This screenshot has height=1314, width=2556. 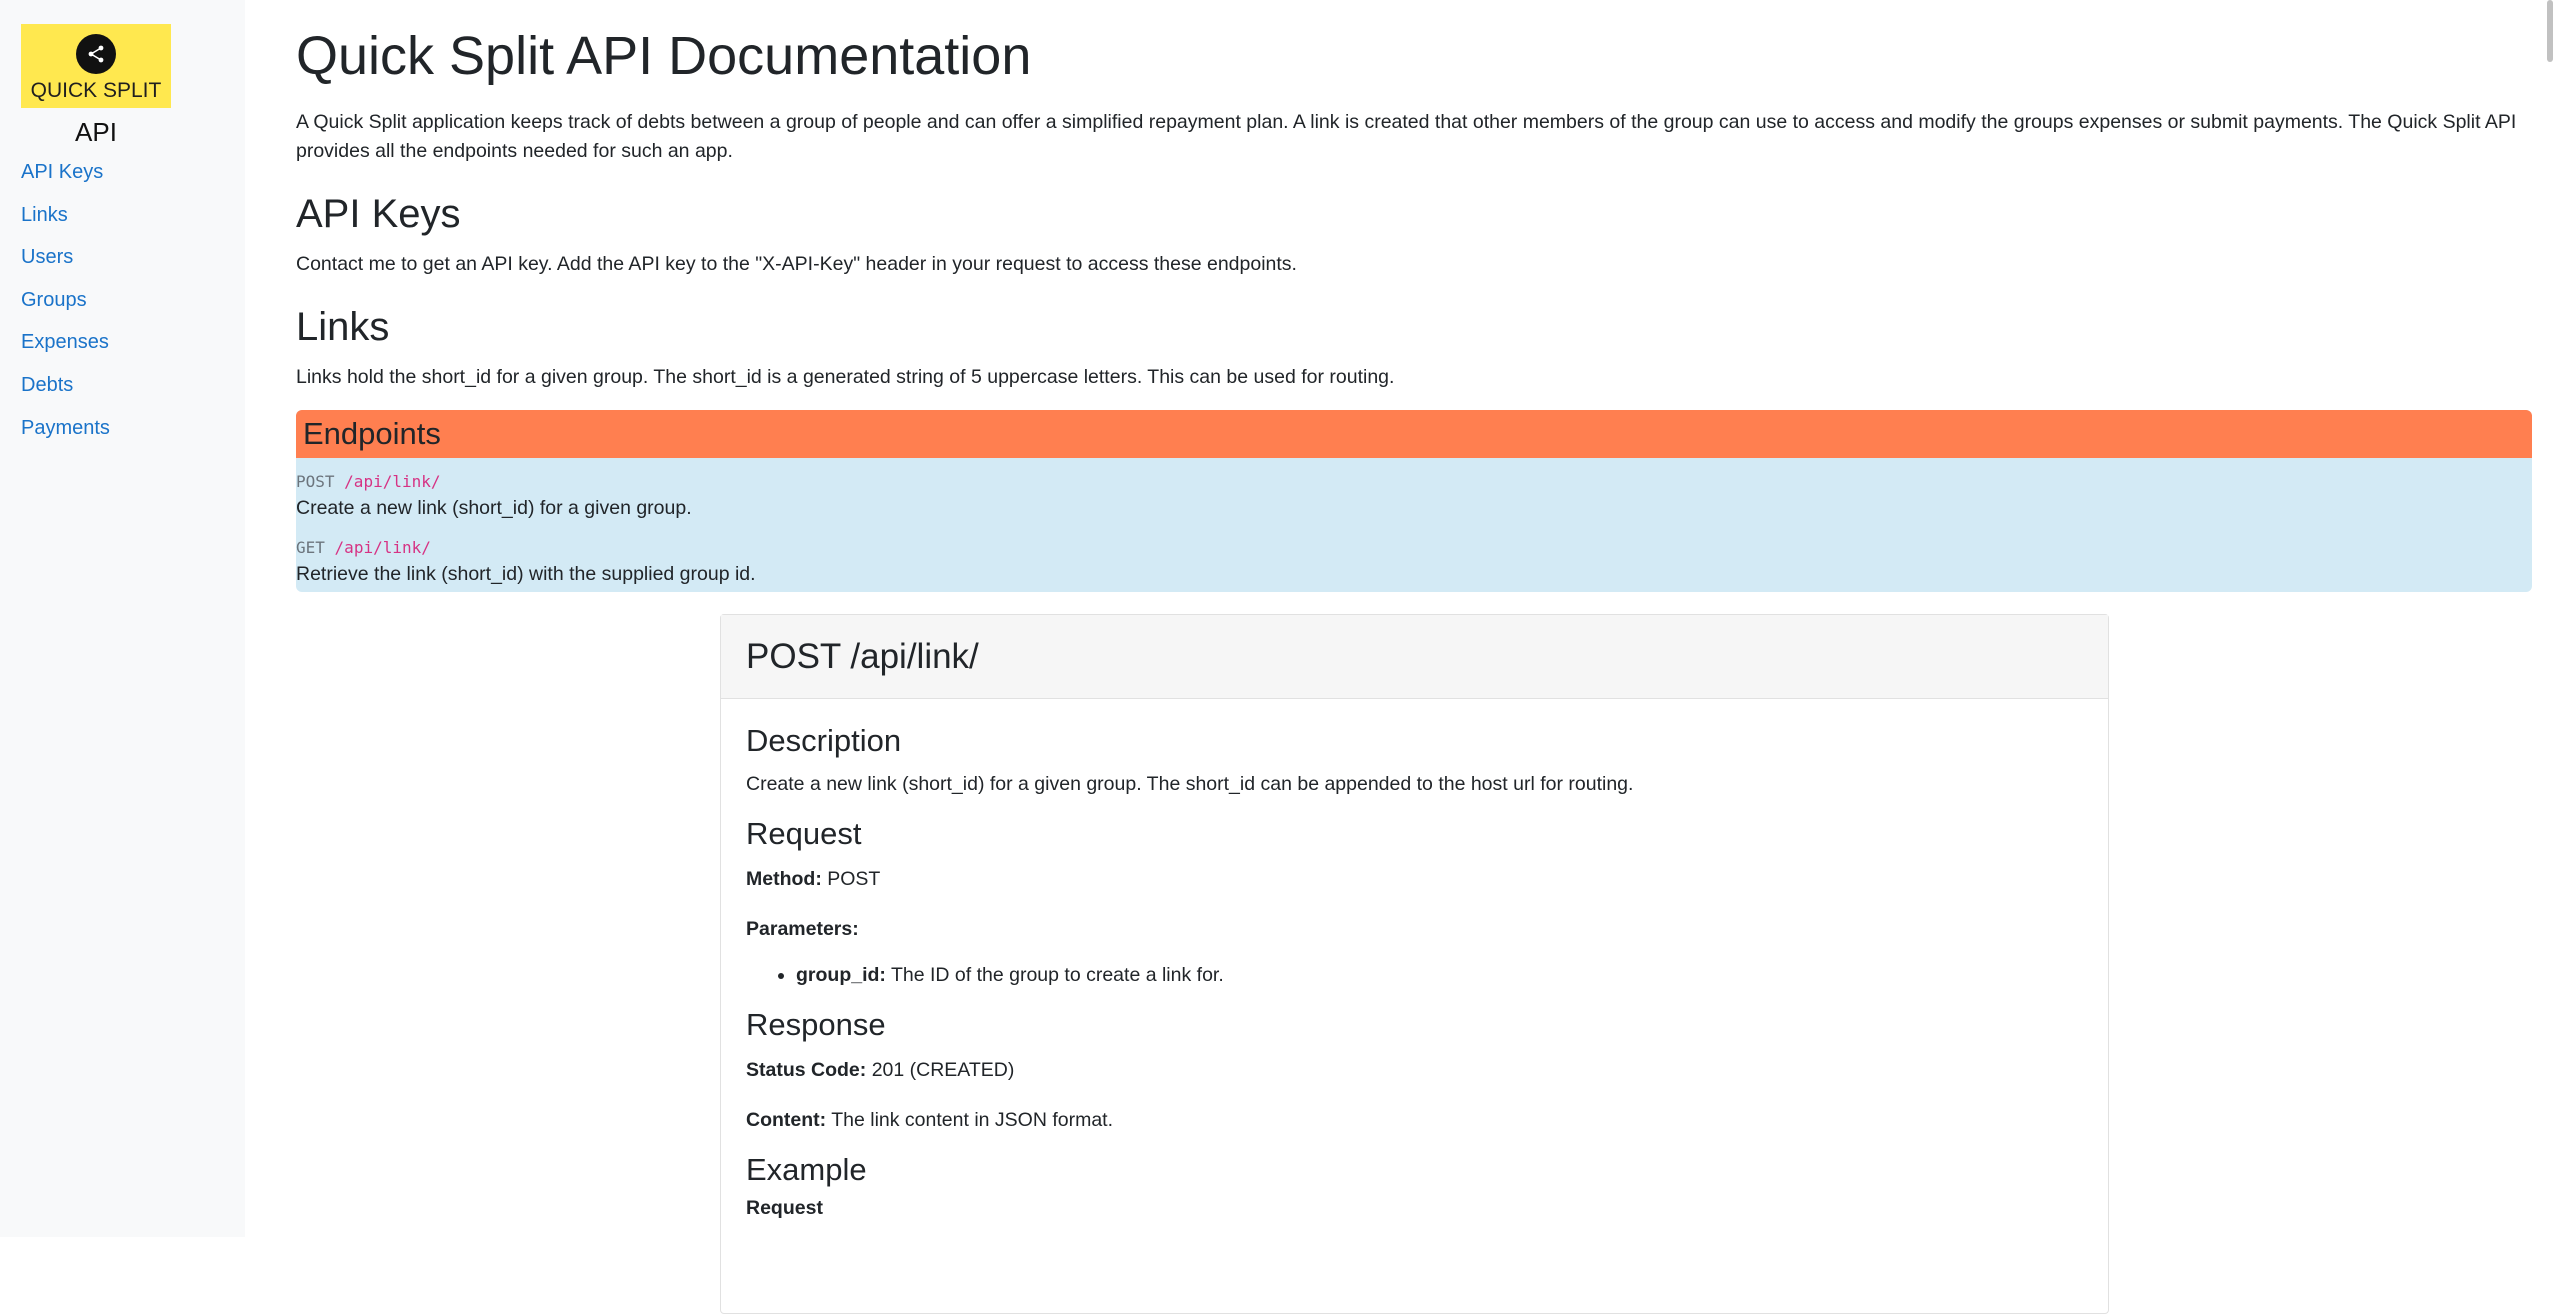 What do you see at coordinates (65, 428) in the screenshot?
I see `sidebar-item-payments: Payments` at bounding box center [65, 428].